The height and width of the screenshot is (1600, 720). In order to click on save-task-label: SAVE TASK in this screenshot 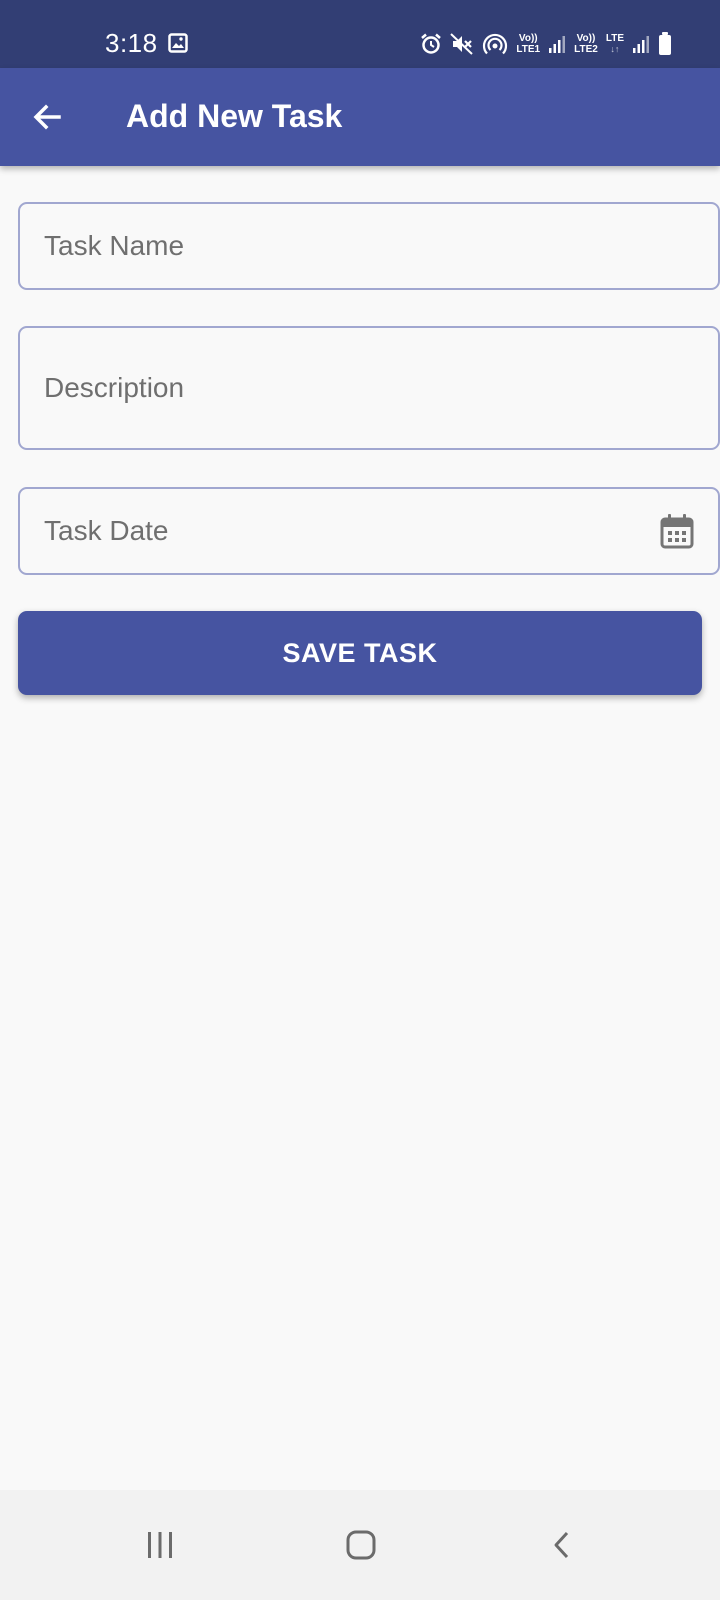, I will do `click(360, 652)`.